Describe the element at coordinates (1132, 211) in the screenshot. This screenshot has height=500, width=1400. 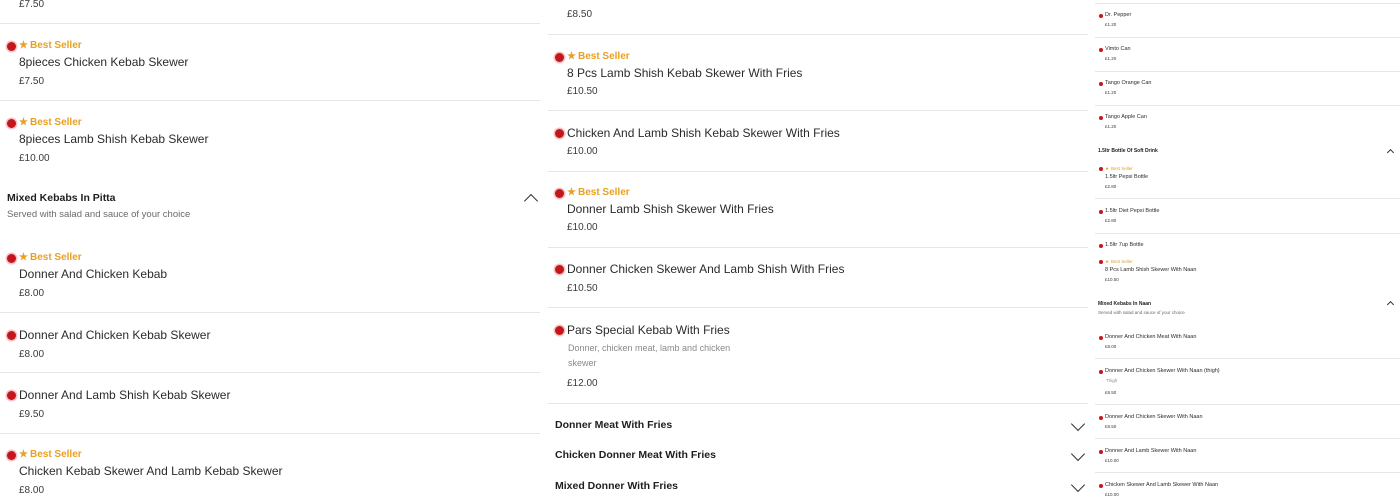
I see `item-name: 1.5ltr Diet Pepsi Bottle` at that location.